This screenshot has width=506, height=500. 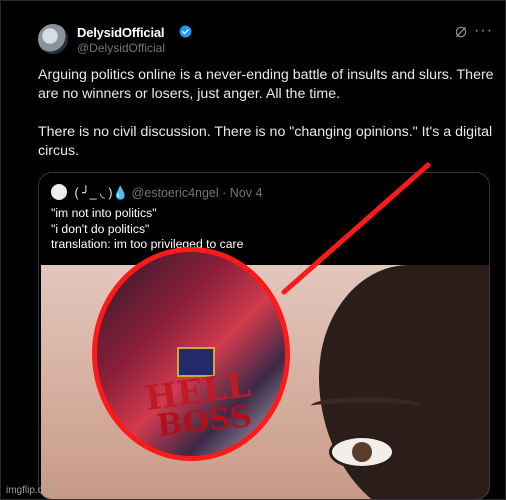 What do you see at coordinates (31, 490) in the screenshot?
I see `watermark: imgflip.com` at bounding box center [31, 490].